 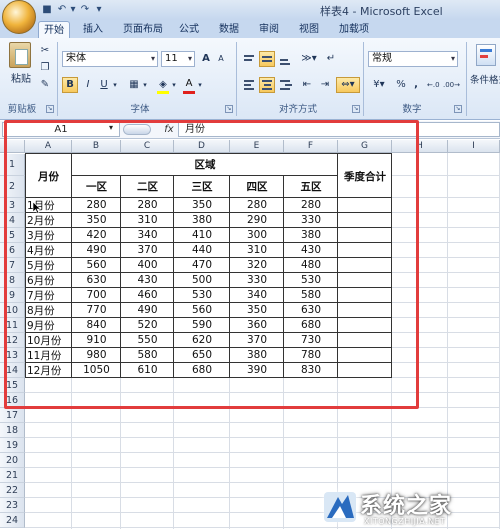 What do you see at coordinates (405, 521) in the screenshot?
I see `watermark-url: XITONGZHIJIA.NET` at bounding box center [405, 521].